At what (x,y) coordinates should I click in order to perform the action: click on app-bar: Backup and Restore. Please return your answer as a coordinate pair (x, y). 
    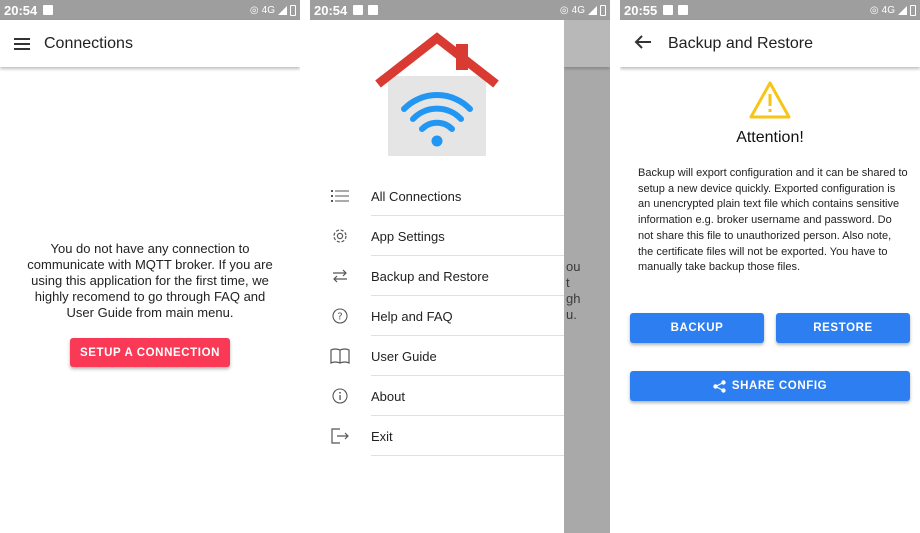
    Looking at the image, I should click on (770, 43).